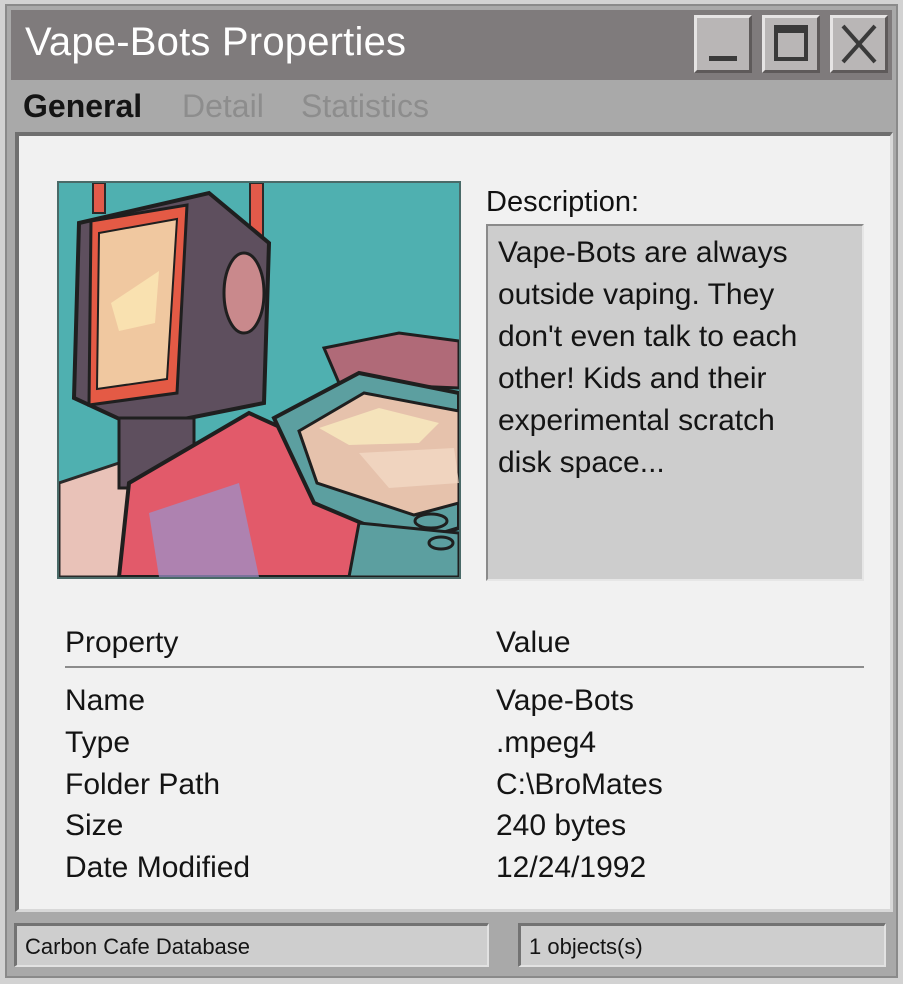  Describe the element at coordinates (143, 784) in the screenshot. I see `property-key: Folder Path` at that location.